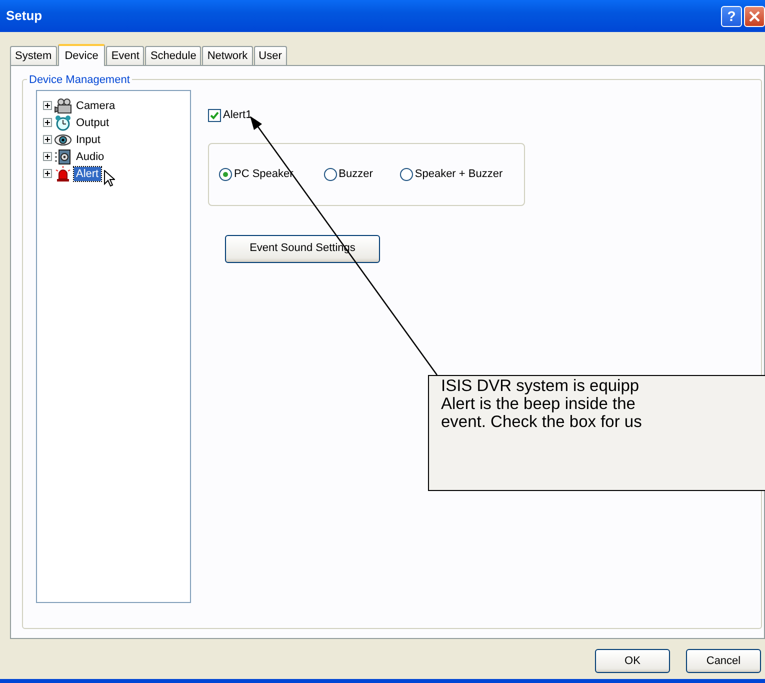 The height and width of the screenshot is (683, 765). I want to click on tree-item: Camera, so click(96, 105).